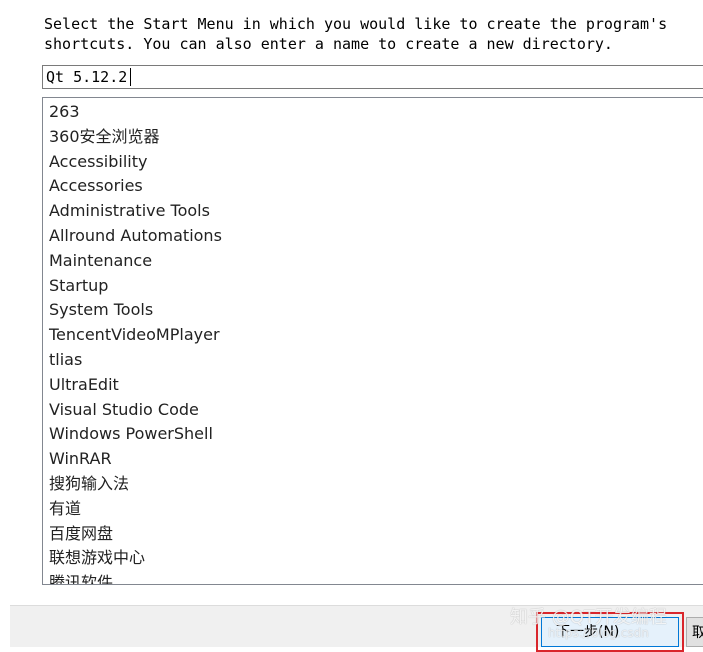 The image size is (703, 652). I want to click on cancel-button: 取, so click(694, 632).